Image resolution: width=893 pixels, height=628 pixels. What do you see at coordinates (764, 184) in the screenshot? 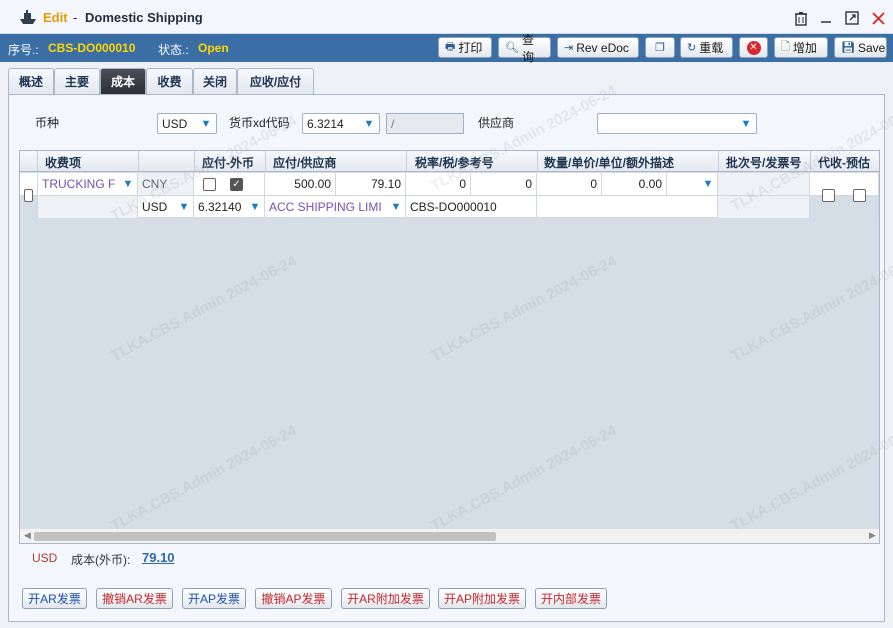
I see `batch-no-cell` at bounding box center [764, 184].